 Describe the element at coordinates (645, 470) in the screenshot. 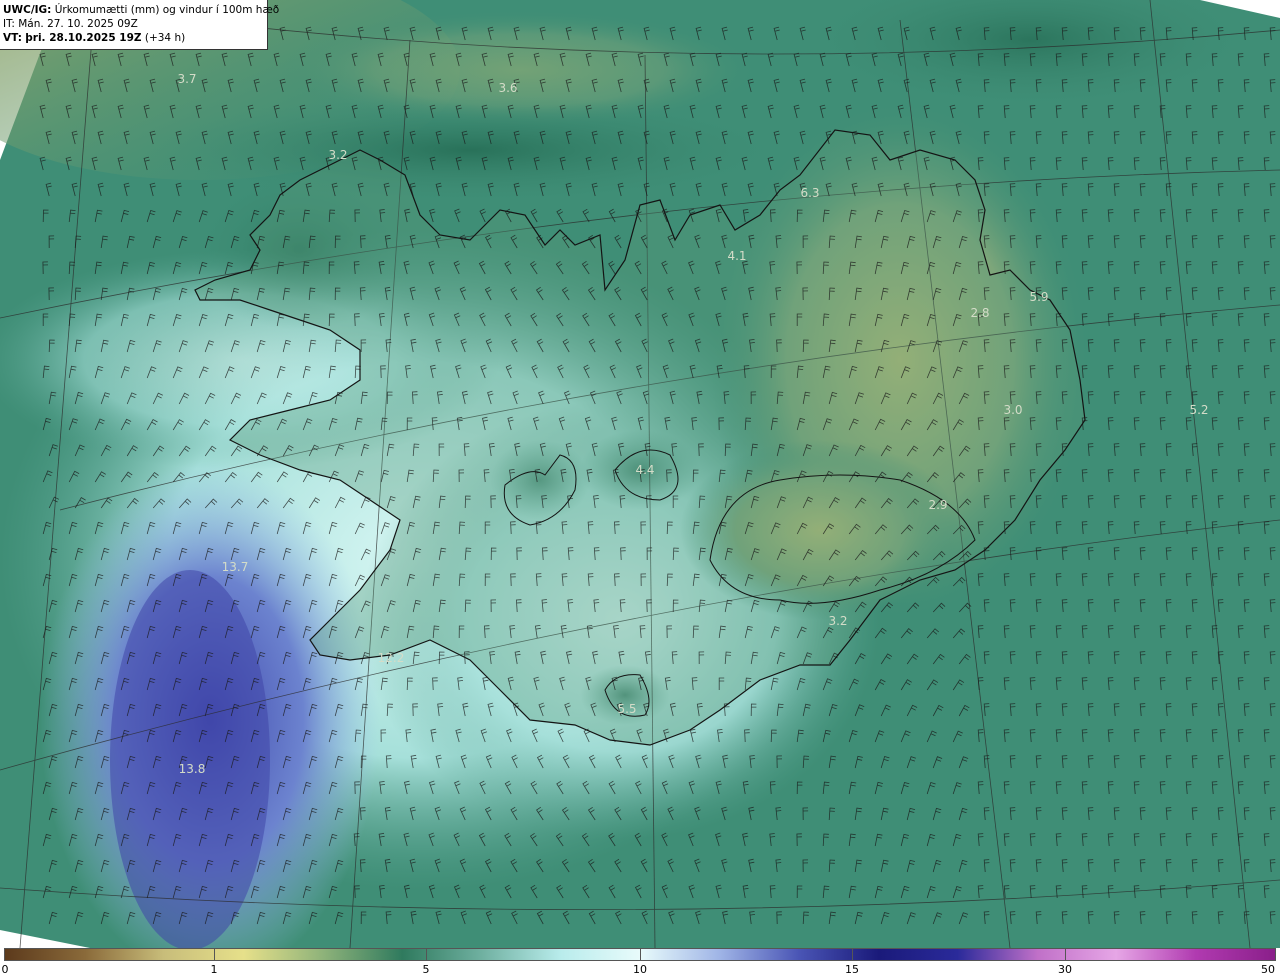

I see `value-label: 4.4` at that location.